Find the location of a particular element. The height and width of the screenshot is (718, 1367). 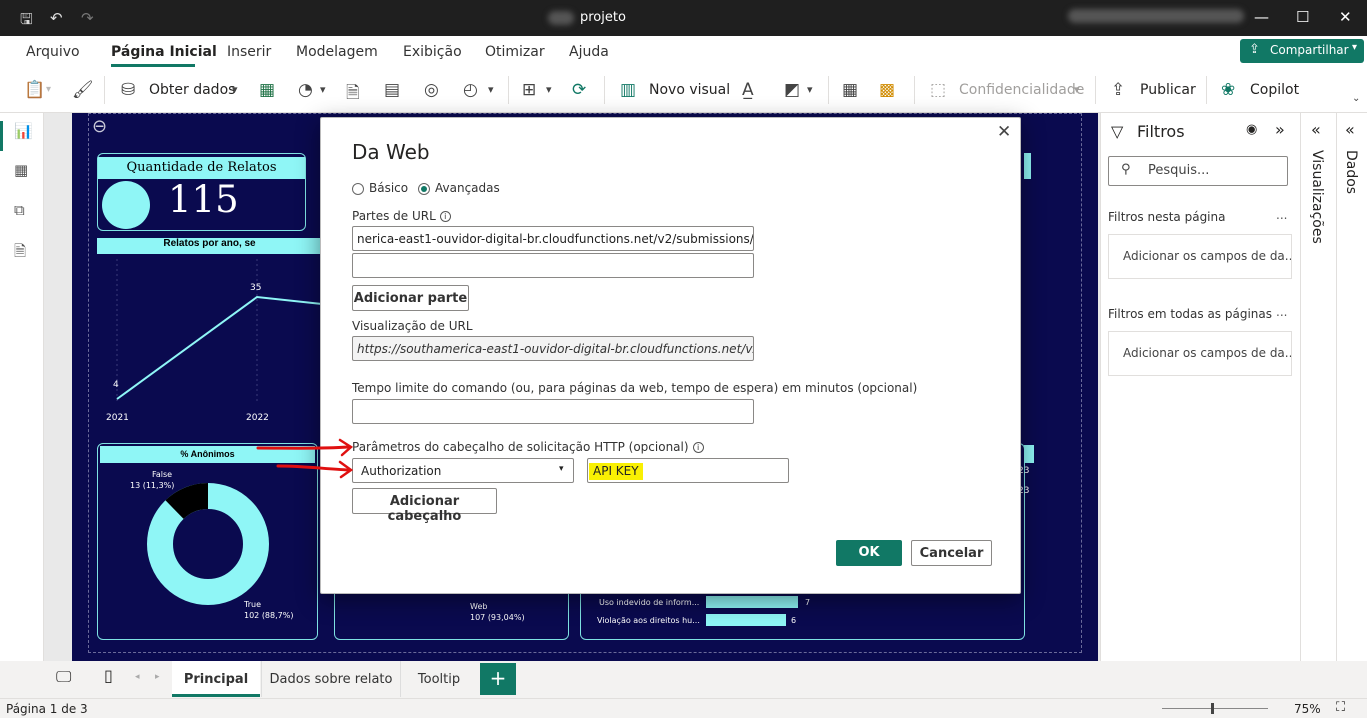

scroll-left-icon: ◂ is located at coordinates (137, 677).